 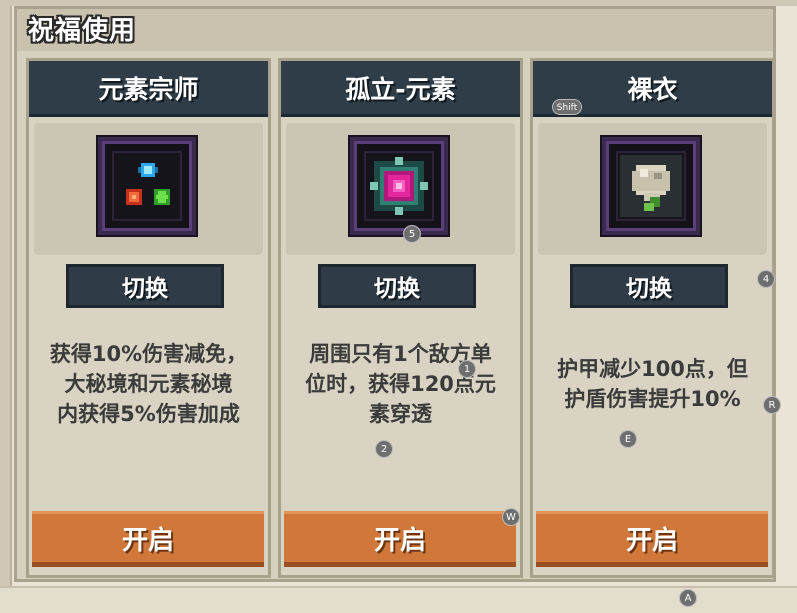 I want to click on bottom-border, so click(x=398, y=599).